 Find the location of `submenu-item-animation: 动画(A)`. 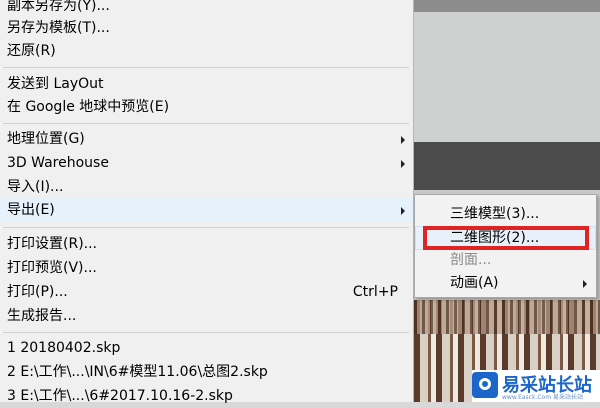

submenu-item-animation: 动画(A) is located at coordinates (505, 283).